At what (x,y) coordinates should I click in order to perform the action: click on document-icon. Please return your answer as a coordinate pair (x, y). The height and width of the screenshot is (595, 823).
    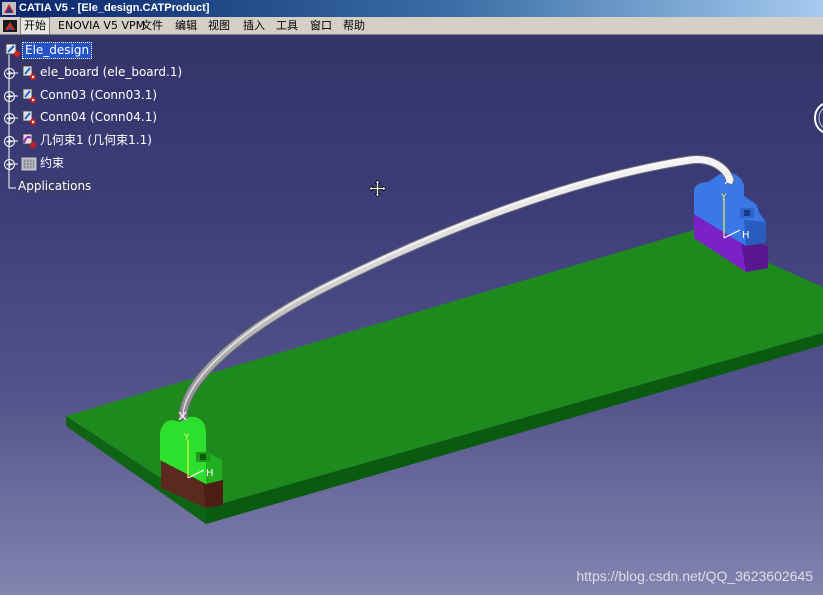
    Looking at the image, I should click on (10, 26).